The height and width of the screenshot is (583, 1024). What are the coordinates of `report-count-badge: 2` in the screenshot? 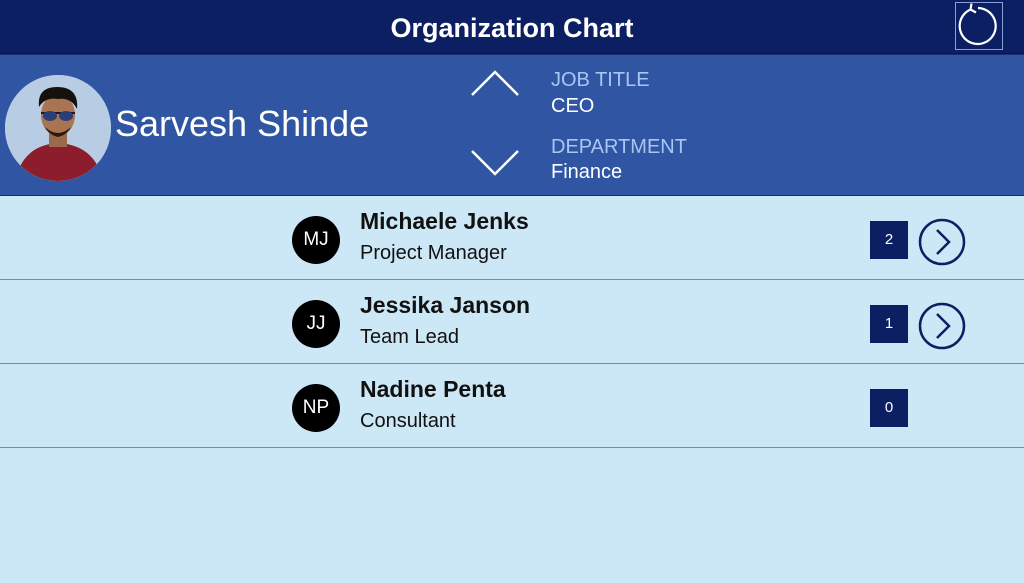 It's located at (889, 240).